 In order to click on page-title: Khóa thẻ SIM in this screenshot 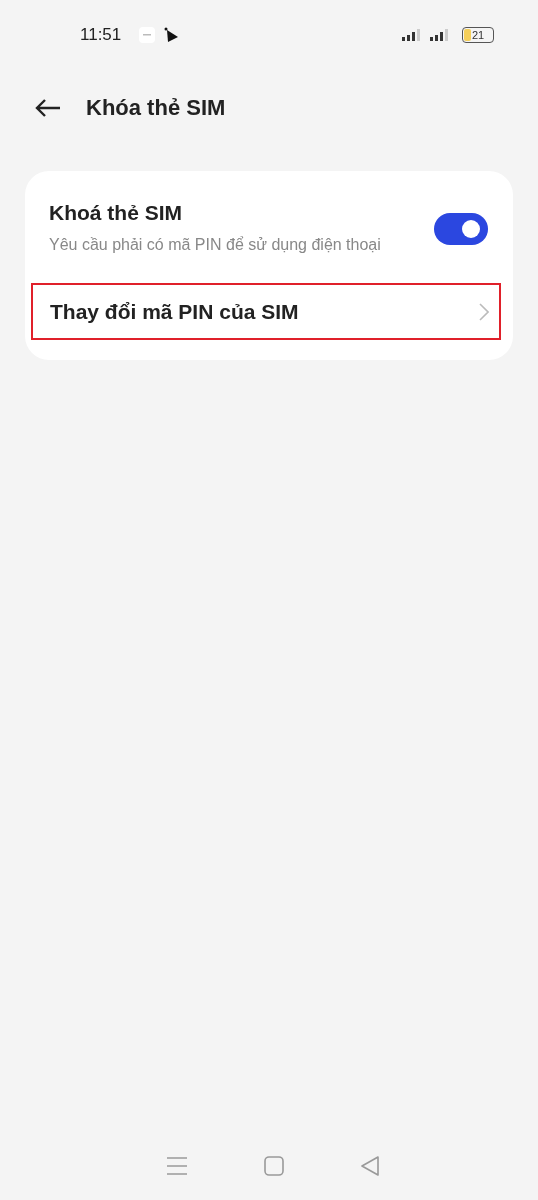, I will do `click(156, 108)`.